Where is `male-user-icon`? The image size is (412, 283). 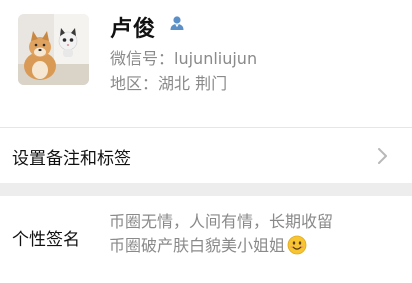
male-user-icon is located at coordinates (177, 23).